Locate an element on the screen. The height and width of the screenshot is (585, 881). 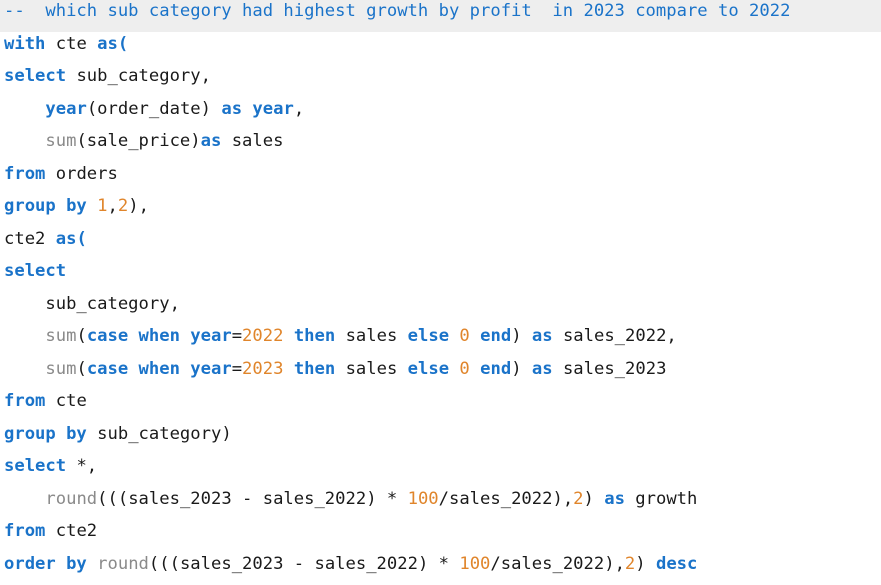
text-token: = is located at coordinates (237, 368).